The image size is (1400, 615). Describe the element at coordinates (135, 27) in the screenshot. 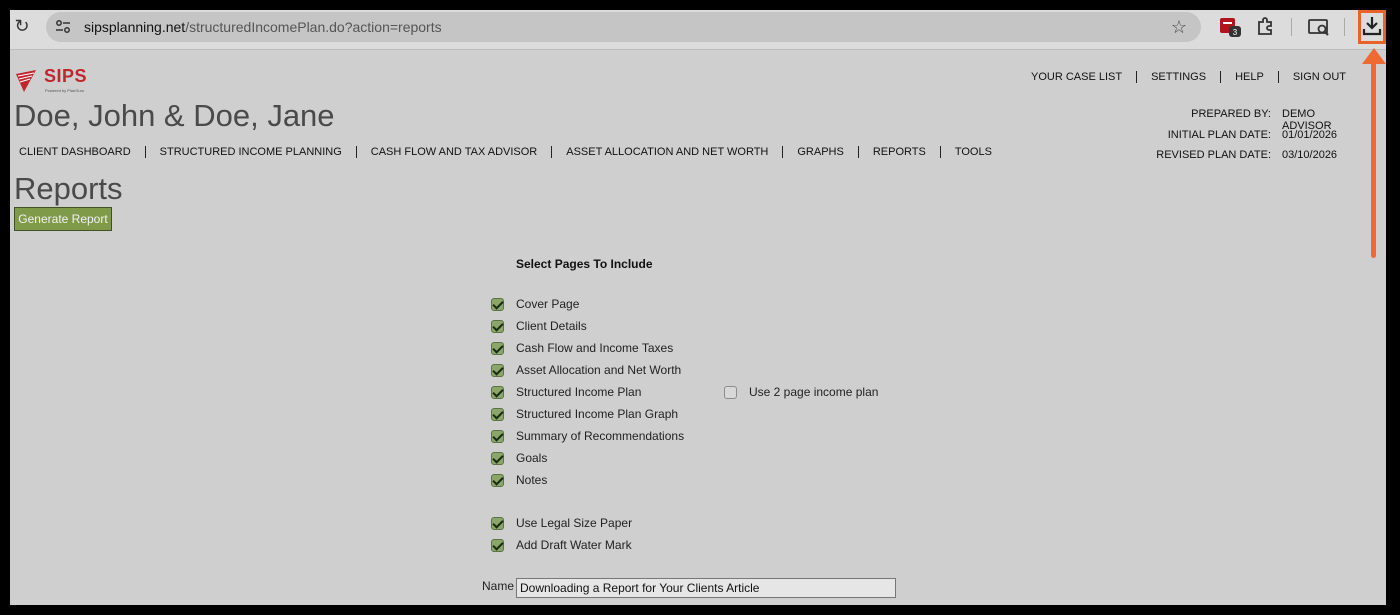

I see `url-host: sipsplanning.net` at that location.